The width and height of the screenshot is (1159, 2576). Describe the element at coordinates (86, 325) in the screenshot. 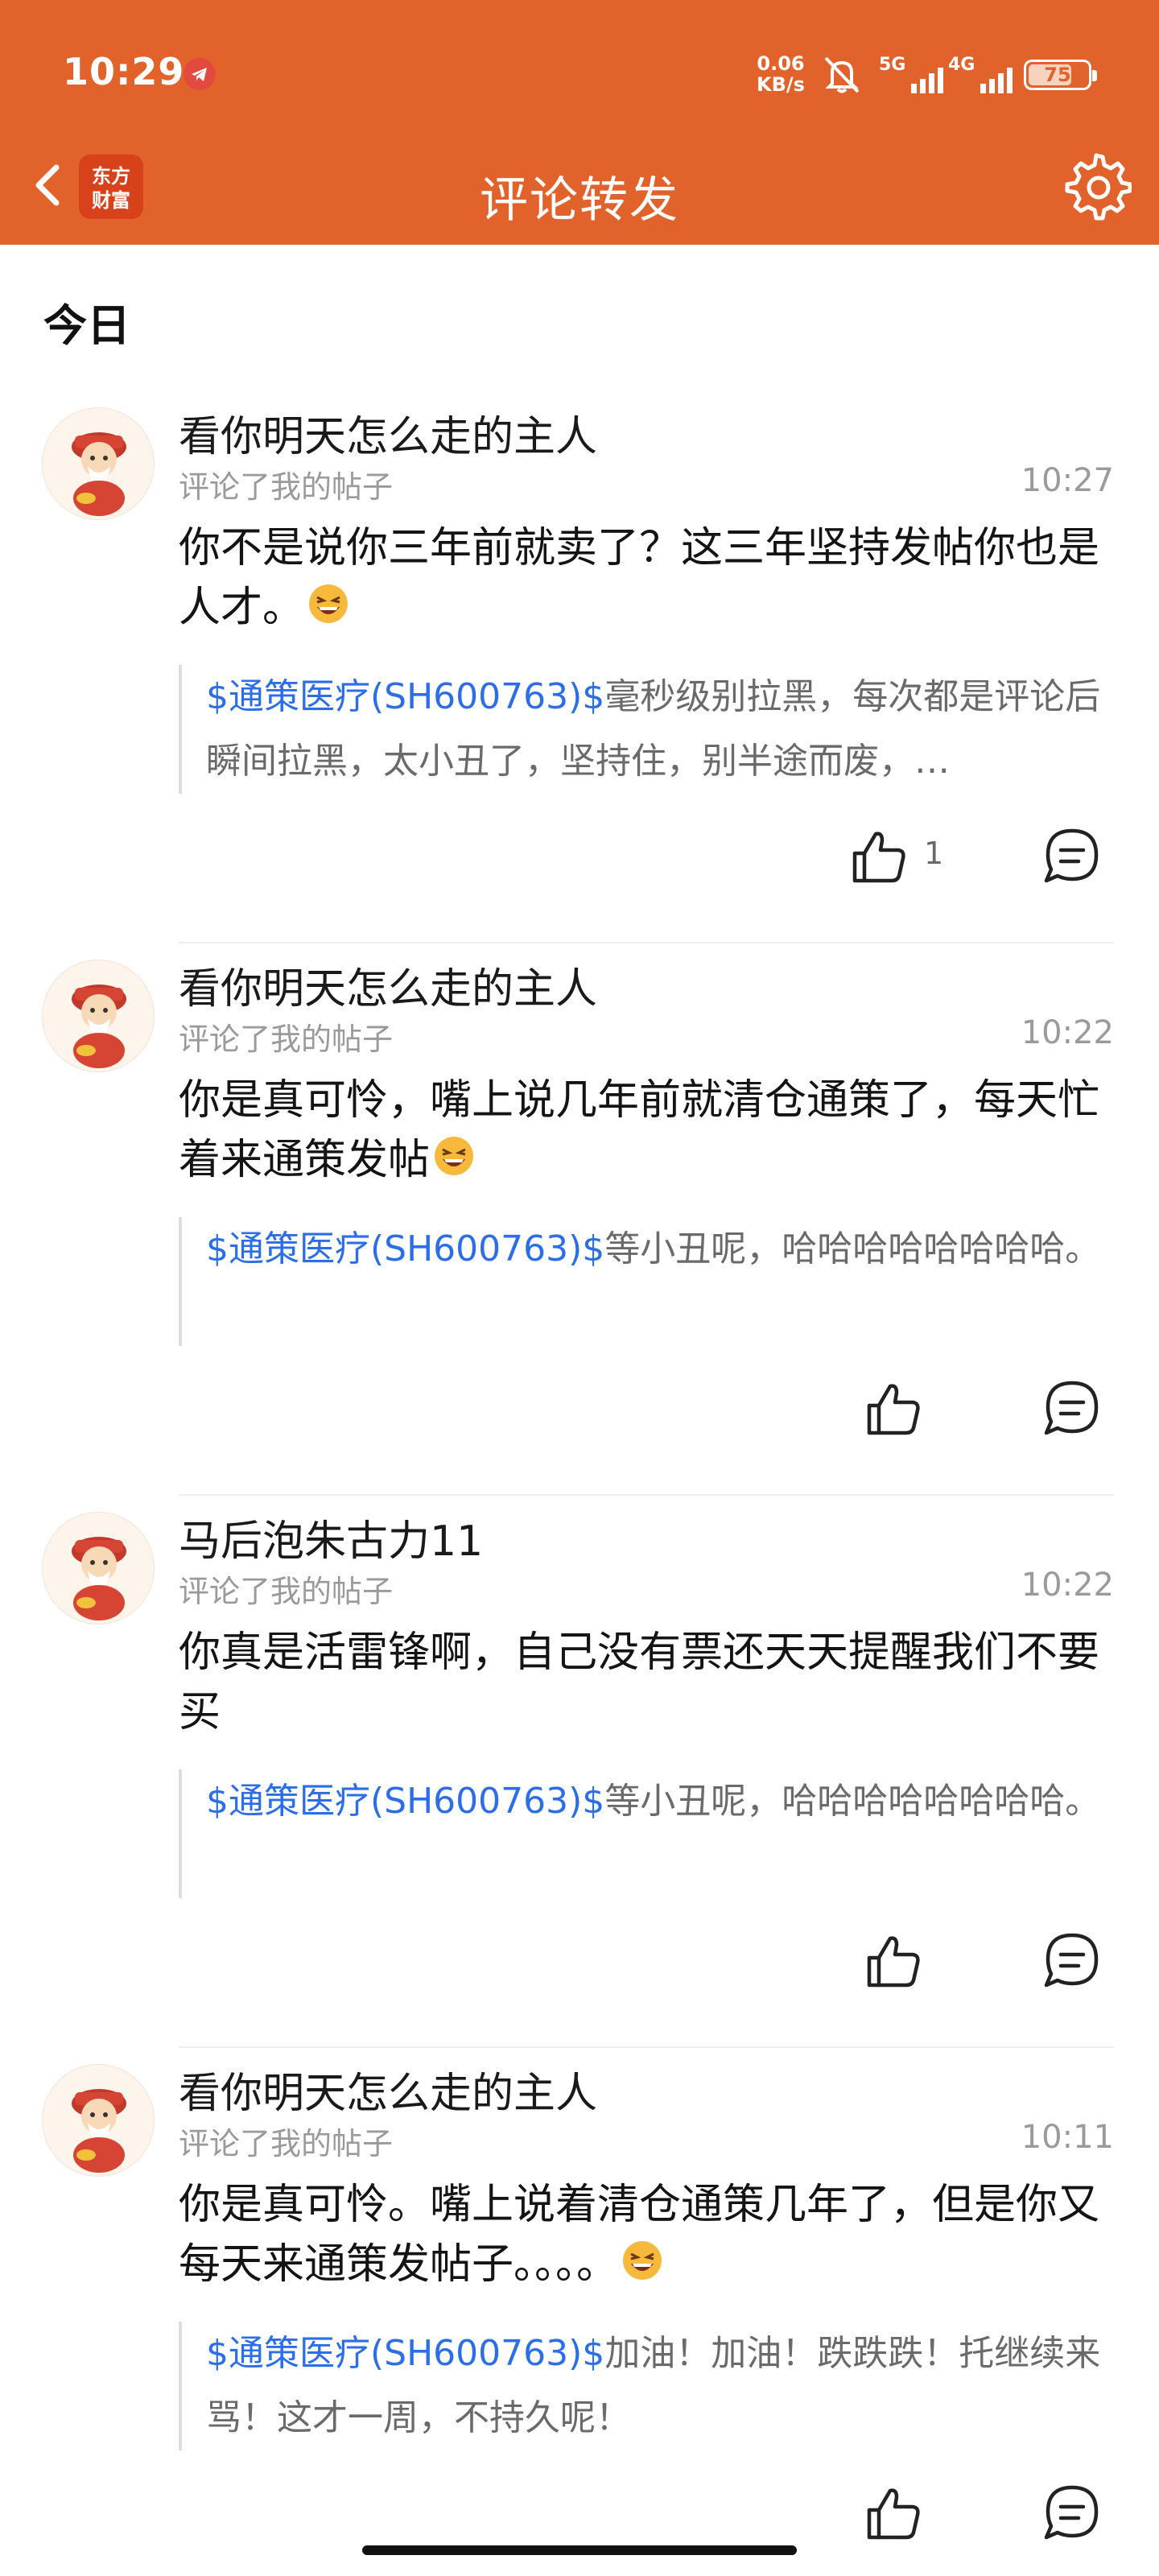

I see `section-title-today: 今日` at that location.